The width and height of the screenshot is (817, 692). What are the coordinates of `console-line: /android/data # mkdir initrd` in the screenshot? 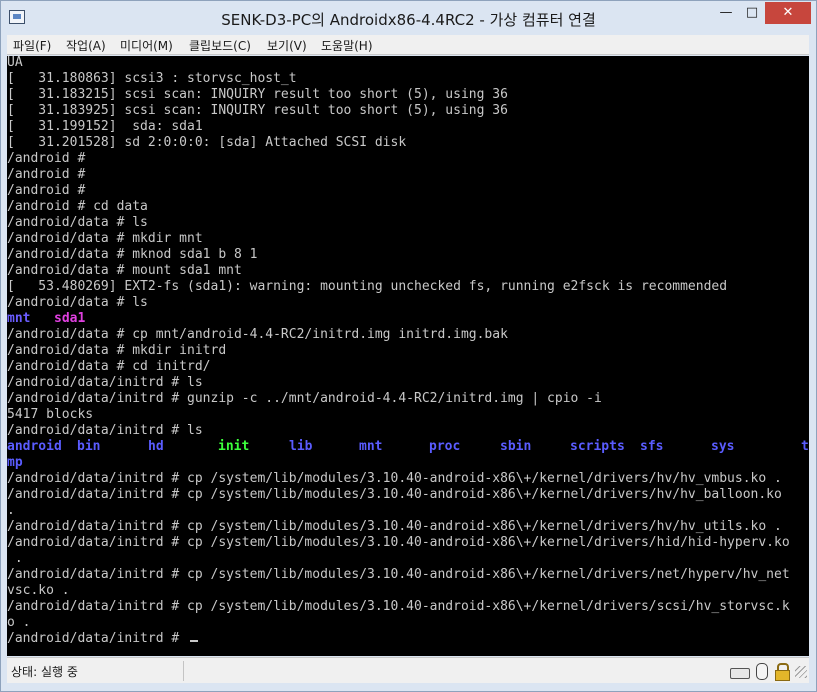 It's located at (117, 350).